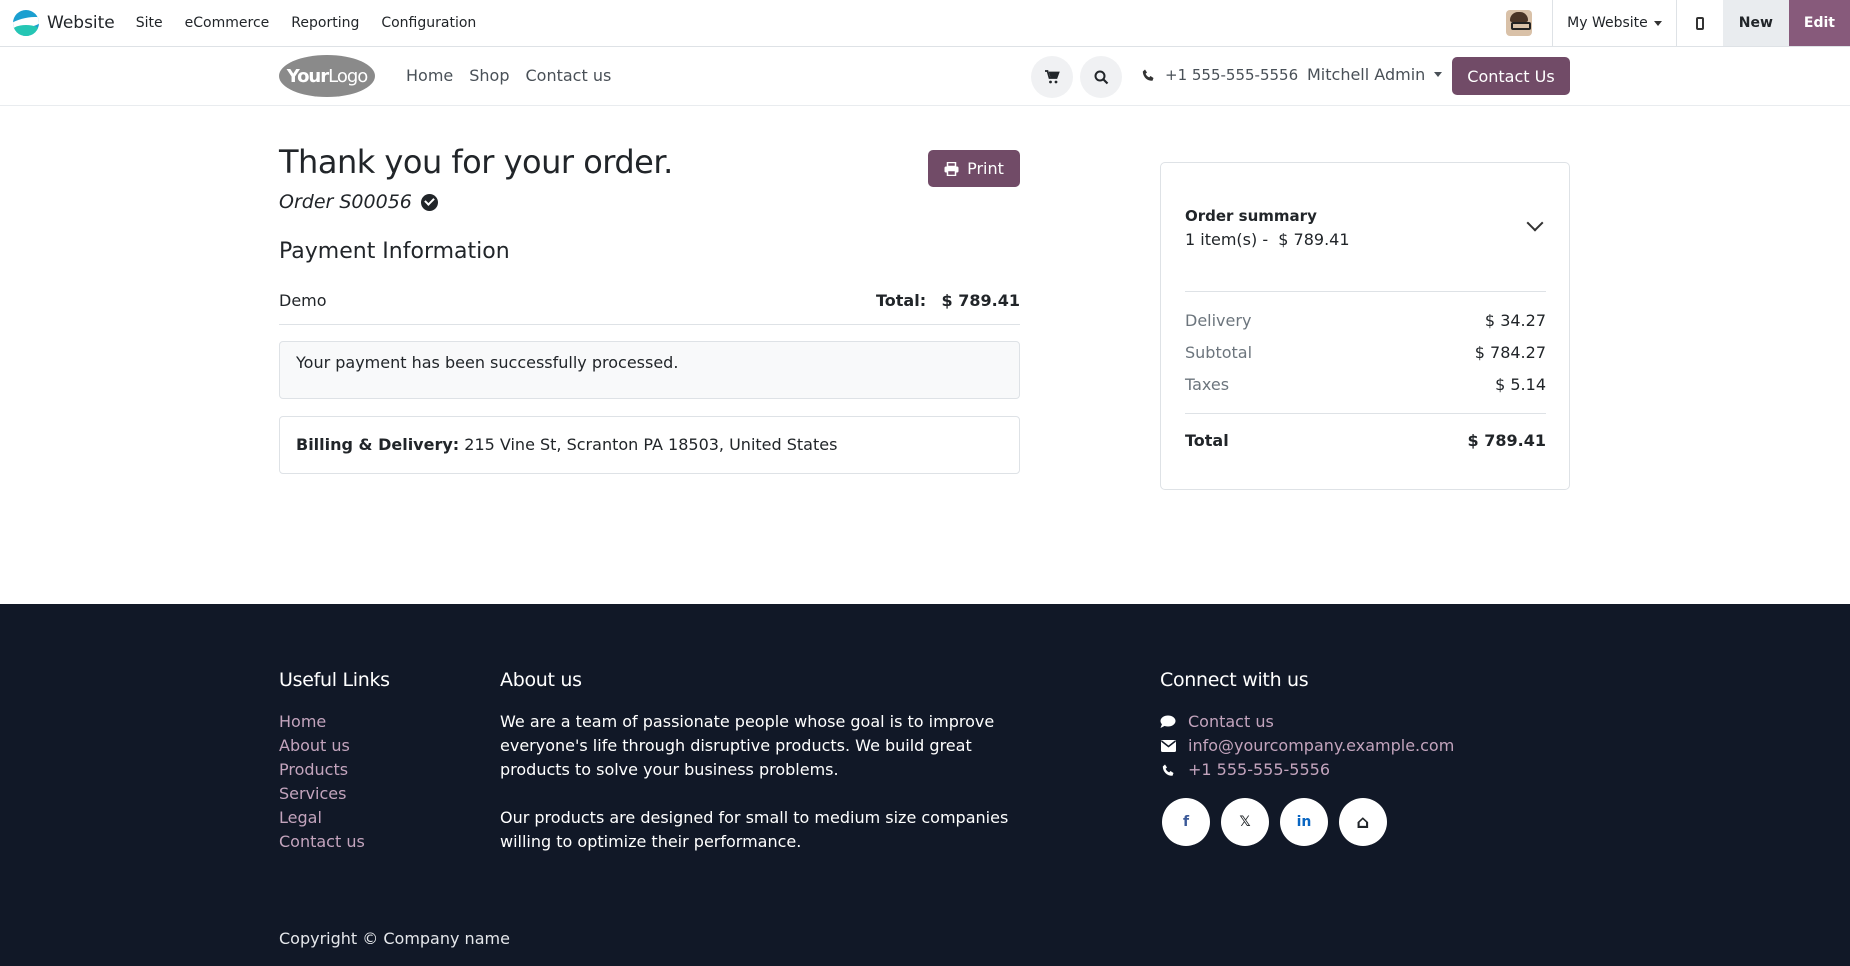 This screenshot has width=1850, height=966. What do you see at coordinates (980, 300) in the screenshot?
I see `payment-total-value: $ 789.41` at bounding box center [980, 300].